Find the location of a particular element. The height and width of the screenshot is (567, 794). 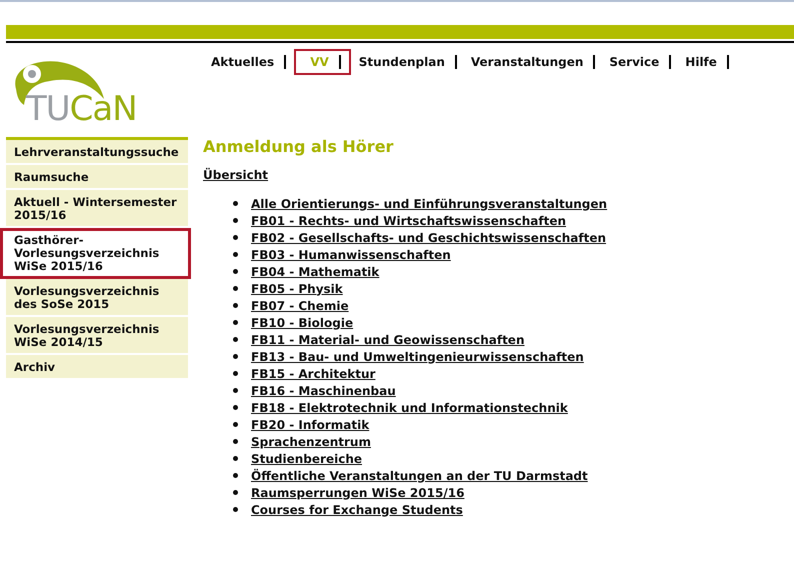

sidebar-item: Vorlesungsverzeichnis WiSe 2014/15 is located at coordinates (97, 336).